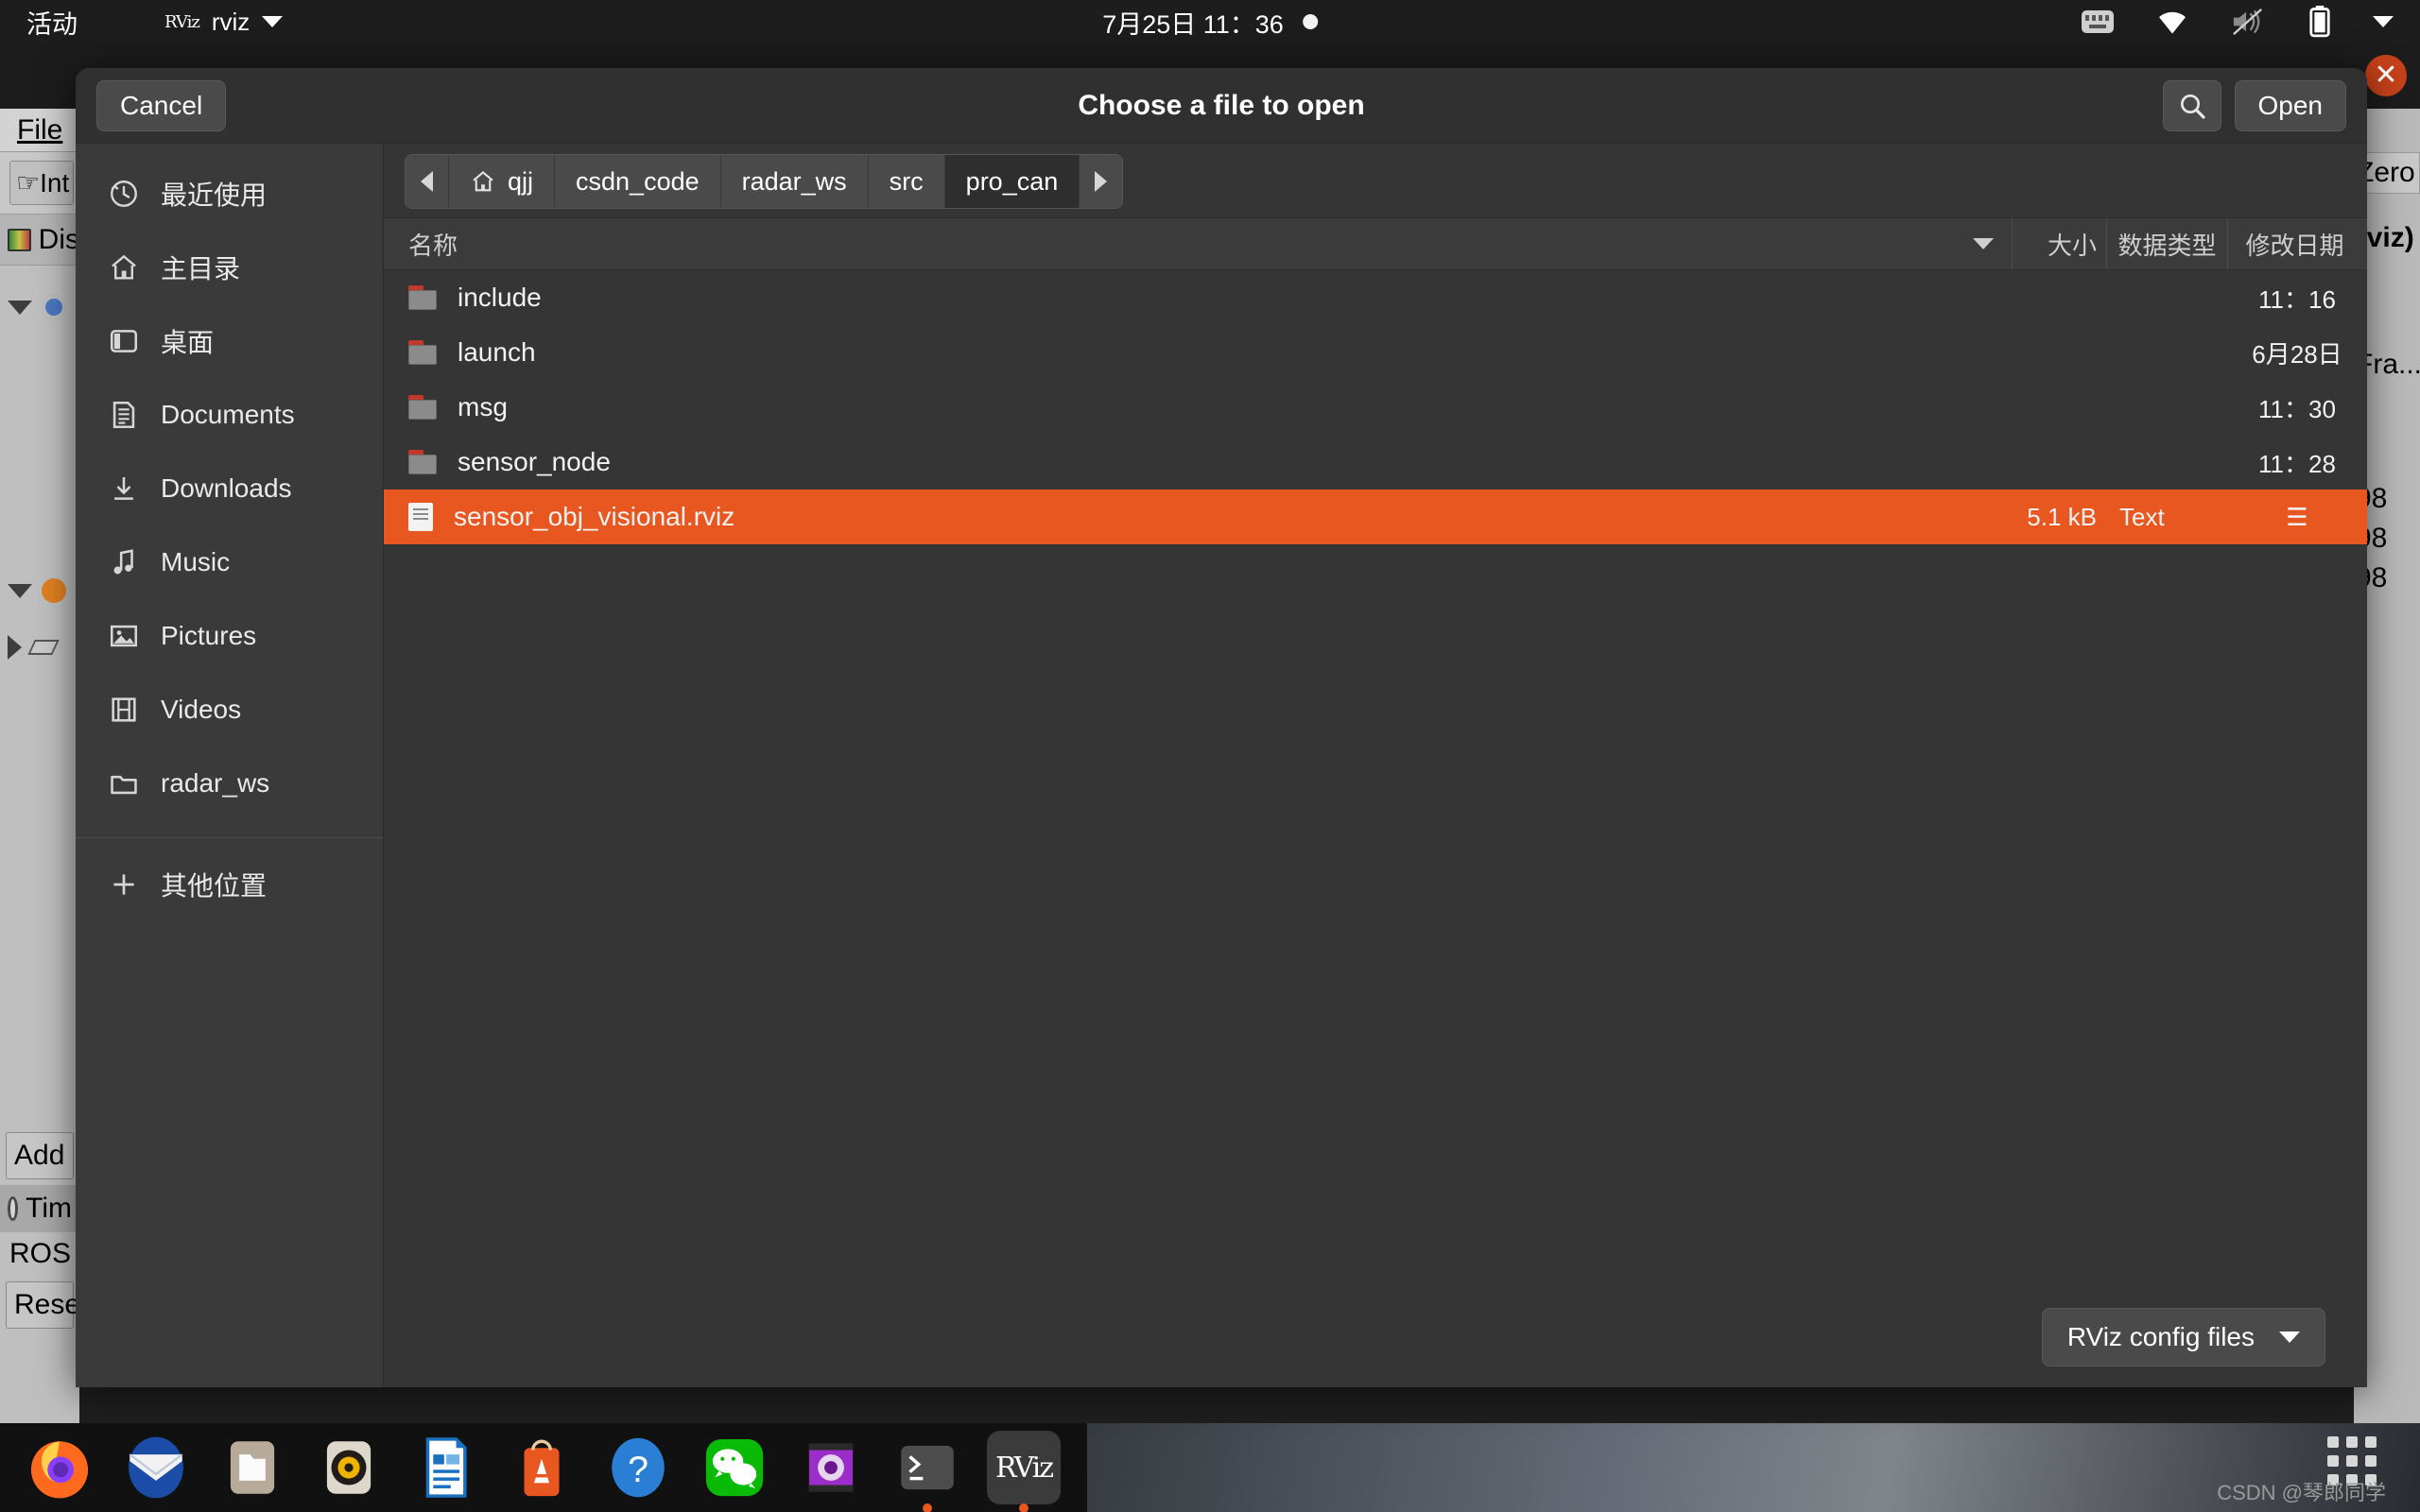  Describe the element at coordinates (2386, 75) in the screenshot. I see `window-close-button: ✕` at that location.